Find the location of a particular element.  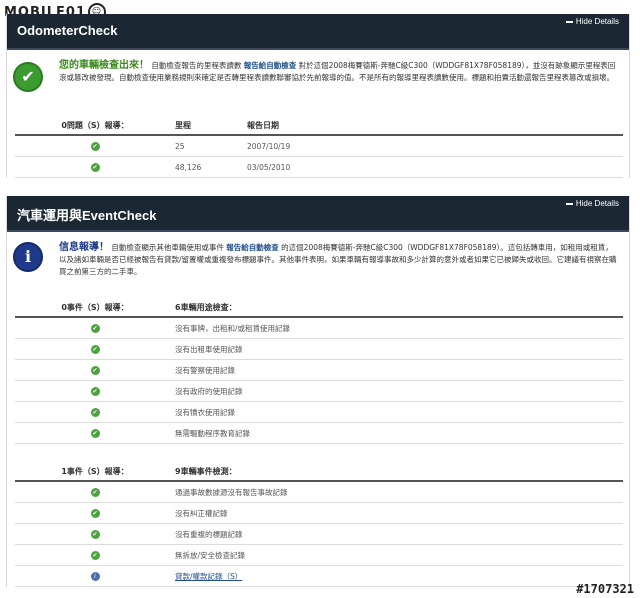

table-row: ✔ 沒有政府的使用記錄 is located at coordinates (319, 391).